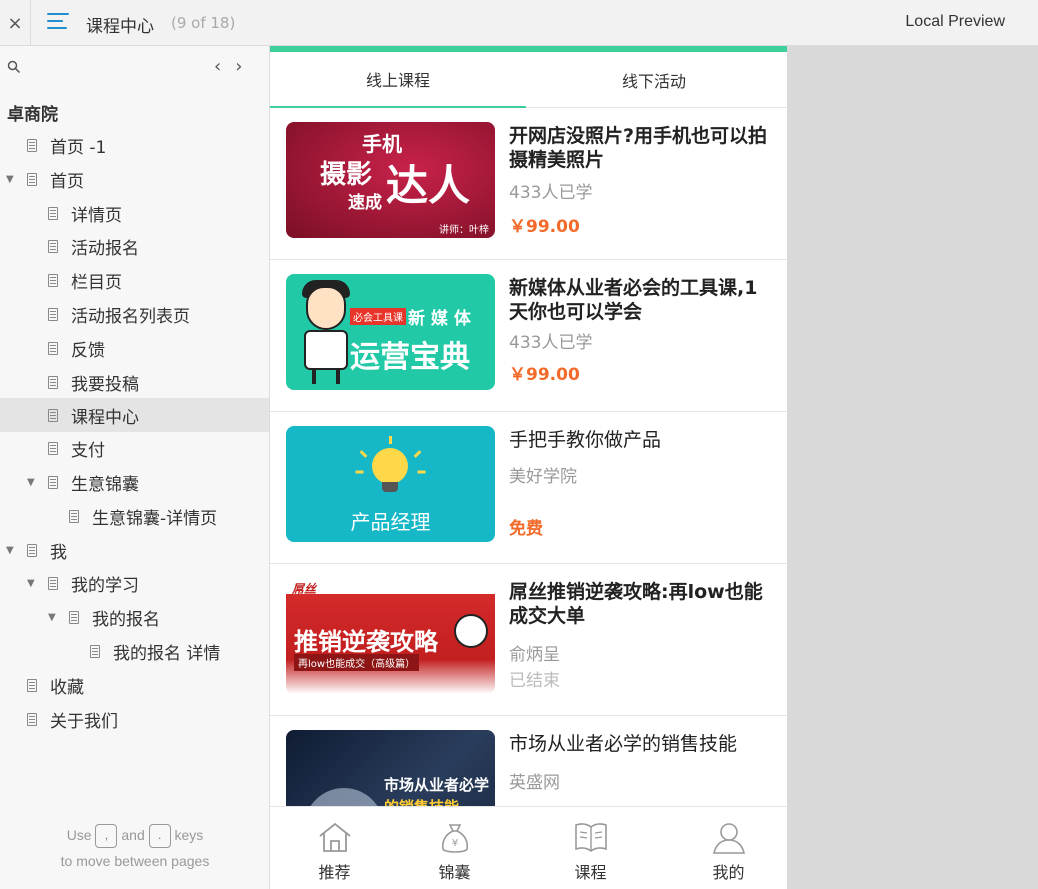  Describe the element at coordinates (437, 785) in the screenshot. I see `thumb-text: 市场从业者必学` at that location.